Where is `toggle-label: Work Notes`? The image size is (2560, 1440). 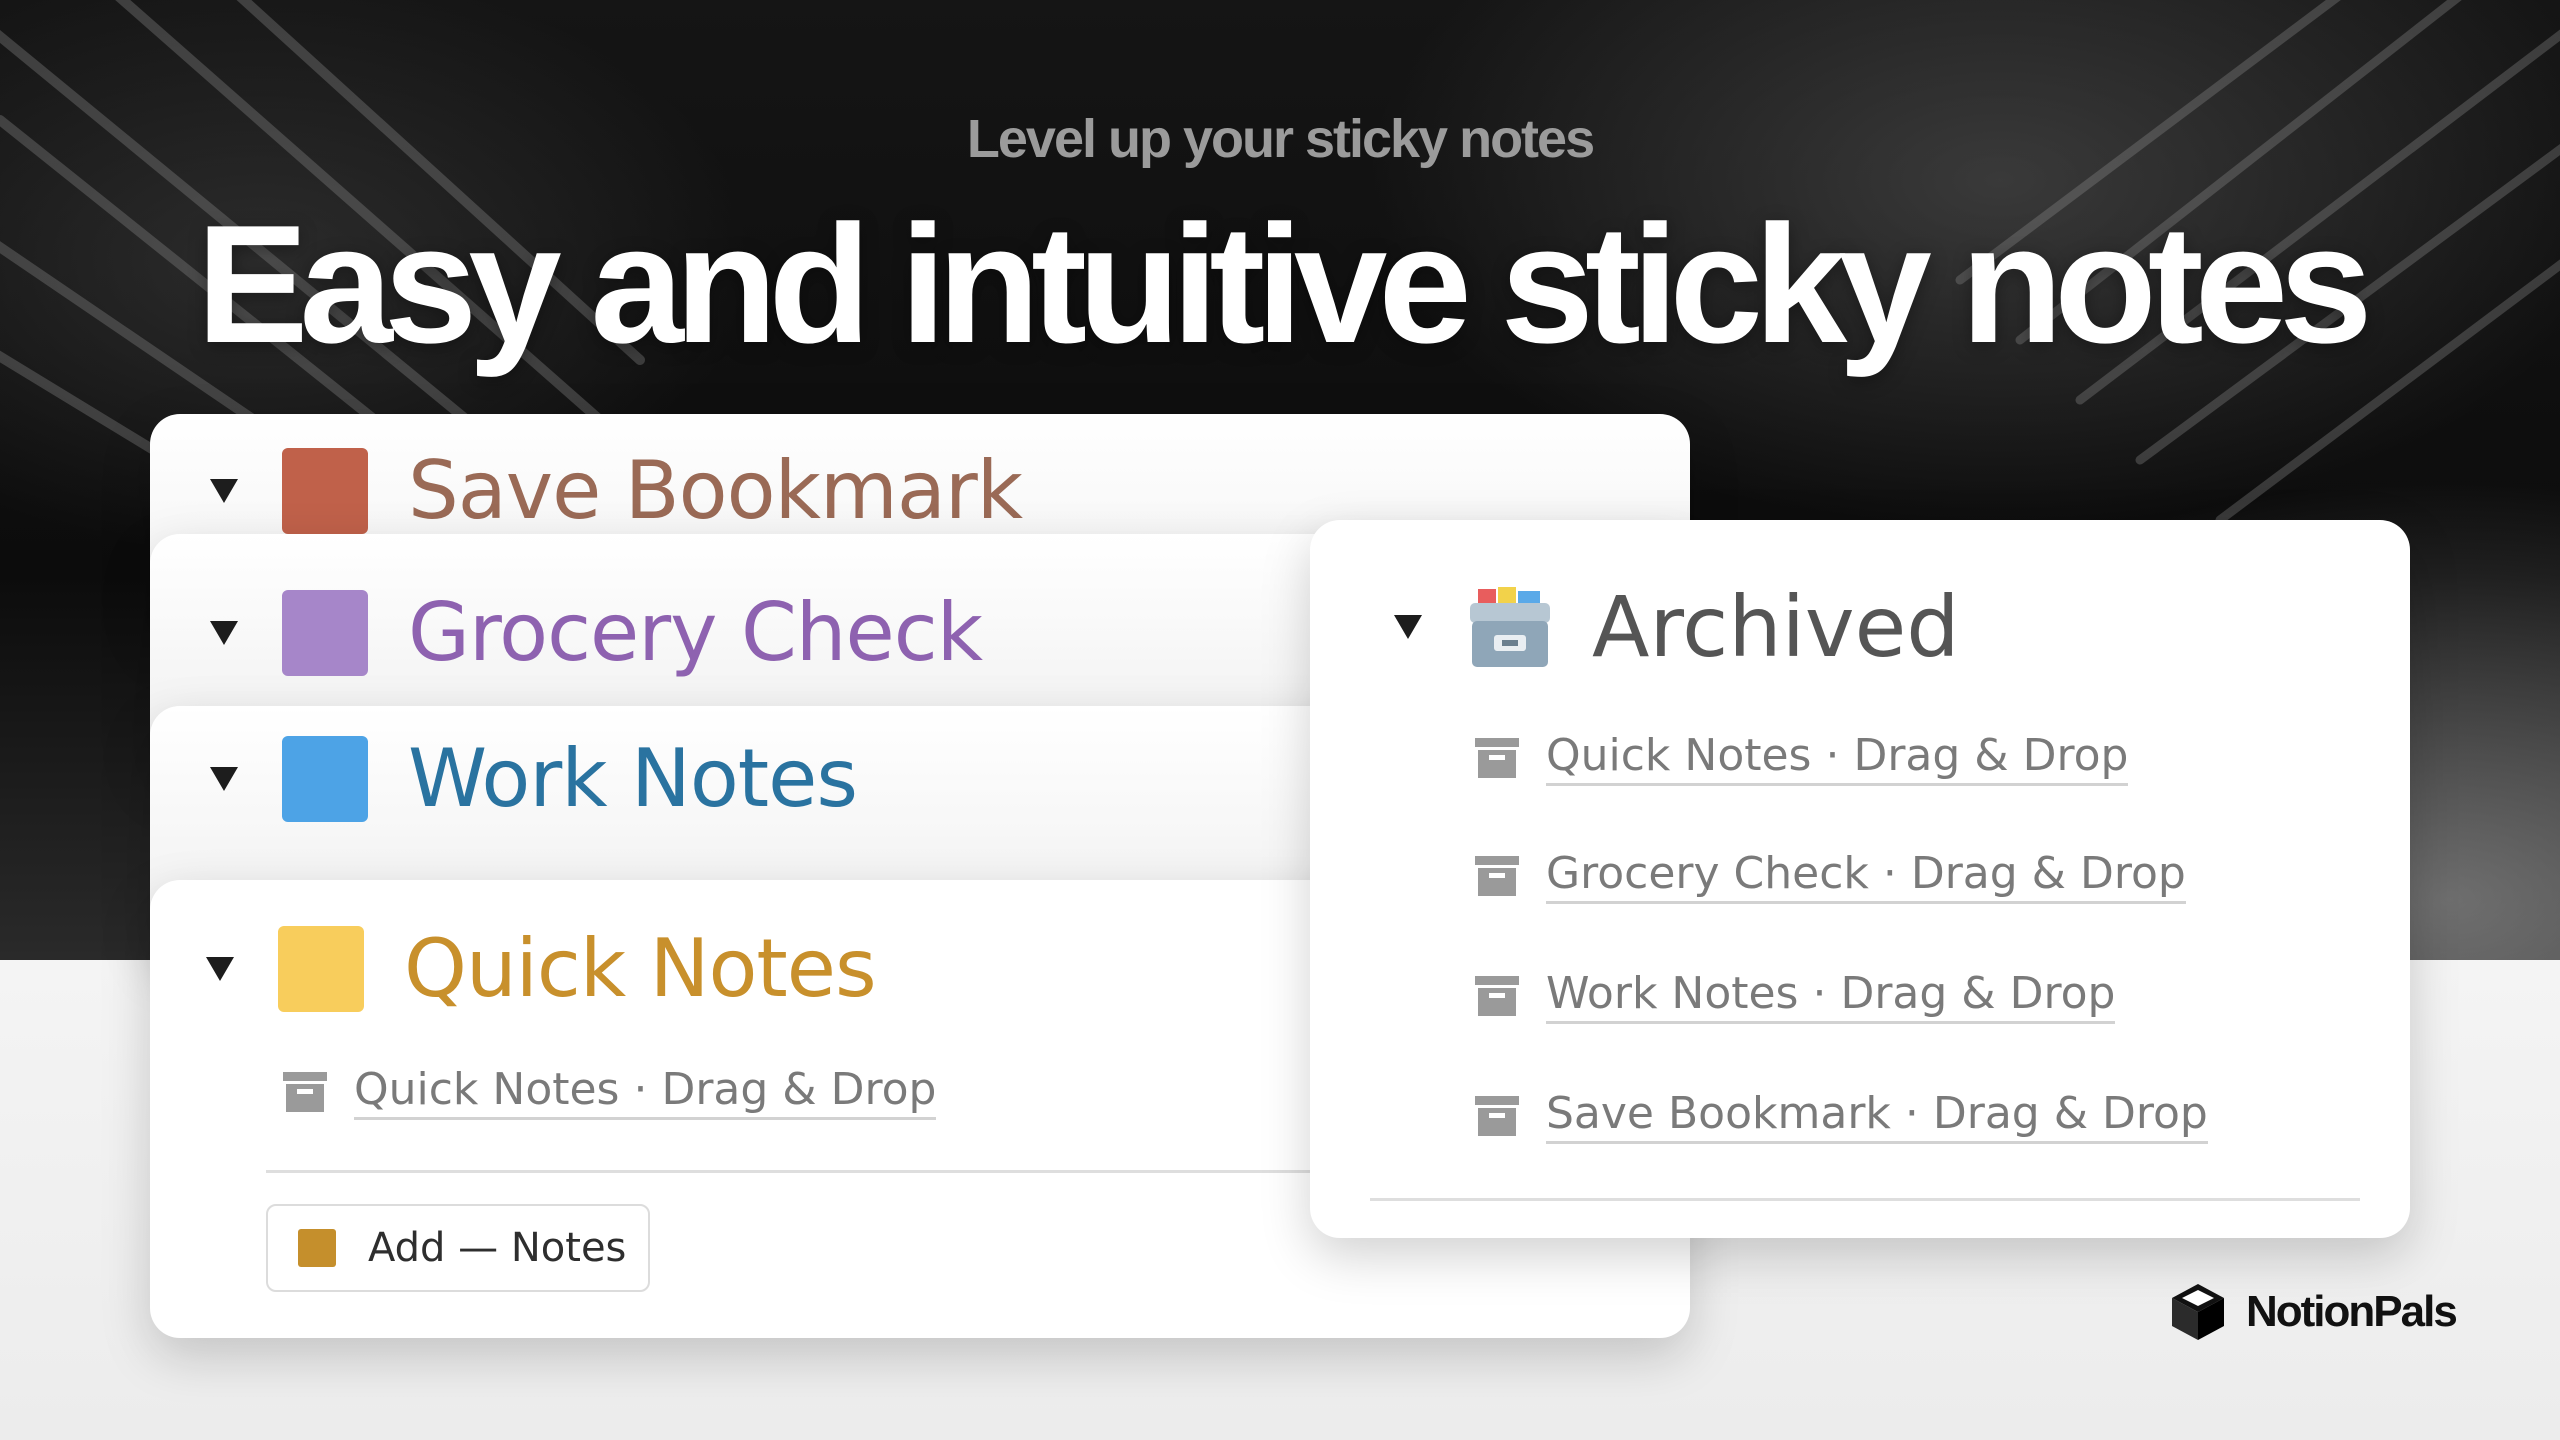 toggle-label: Work Notes is located at coordinates (633, 778).